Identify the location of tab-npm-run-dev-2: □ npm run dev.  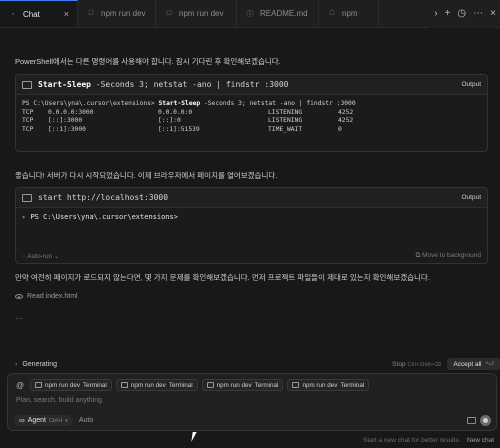
(196, 13).